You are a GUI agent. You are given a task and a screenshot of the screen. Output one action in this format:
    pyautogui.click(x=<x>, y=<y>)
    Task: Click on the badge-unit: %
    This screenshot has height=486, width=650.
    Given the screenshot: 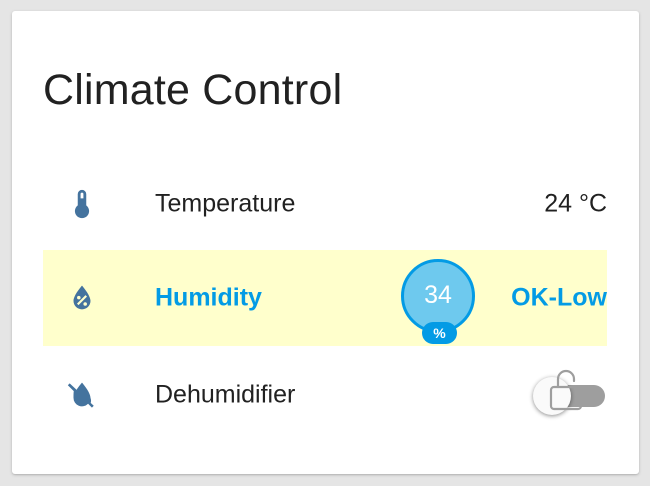 What is the action you would take?
    pyautogui.click(x=439, y=333)
    